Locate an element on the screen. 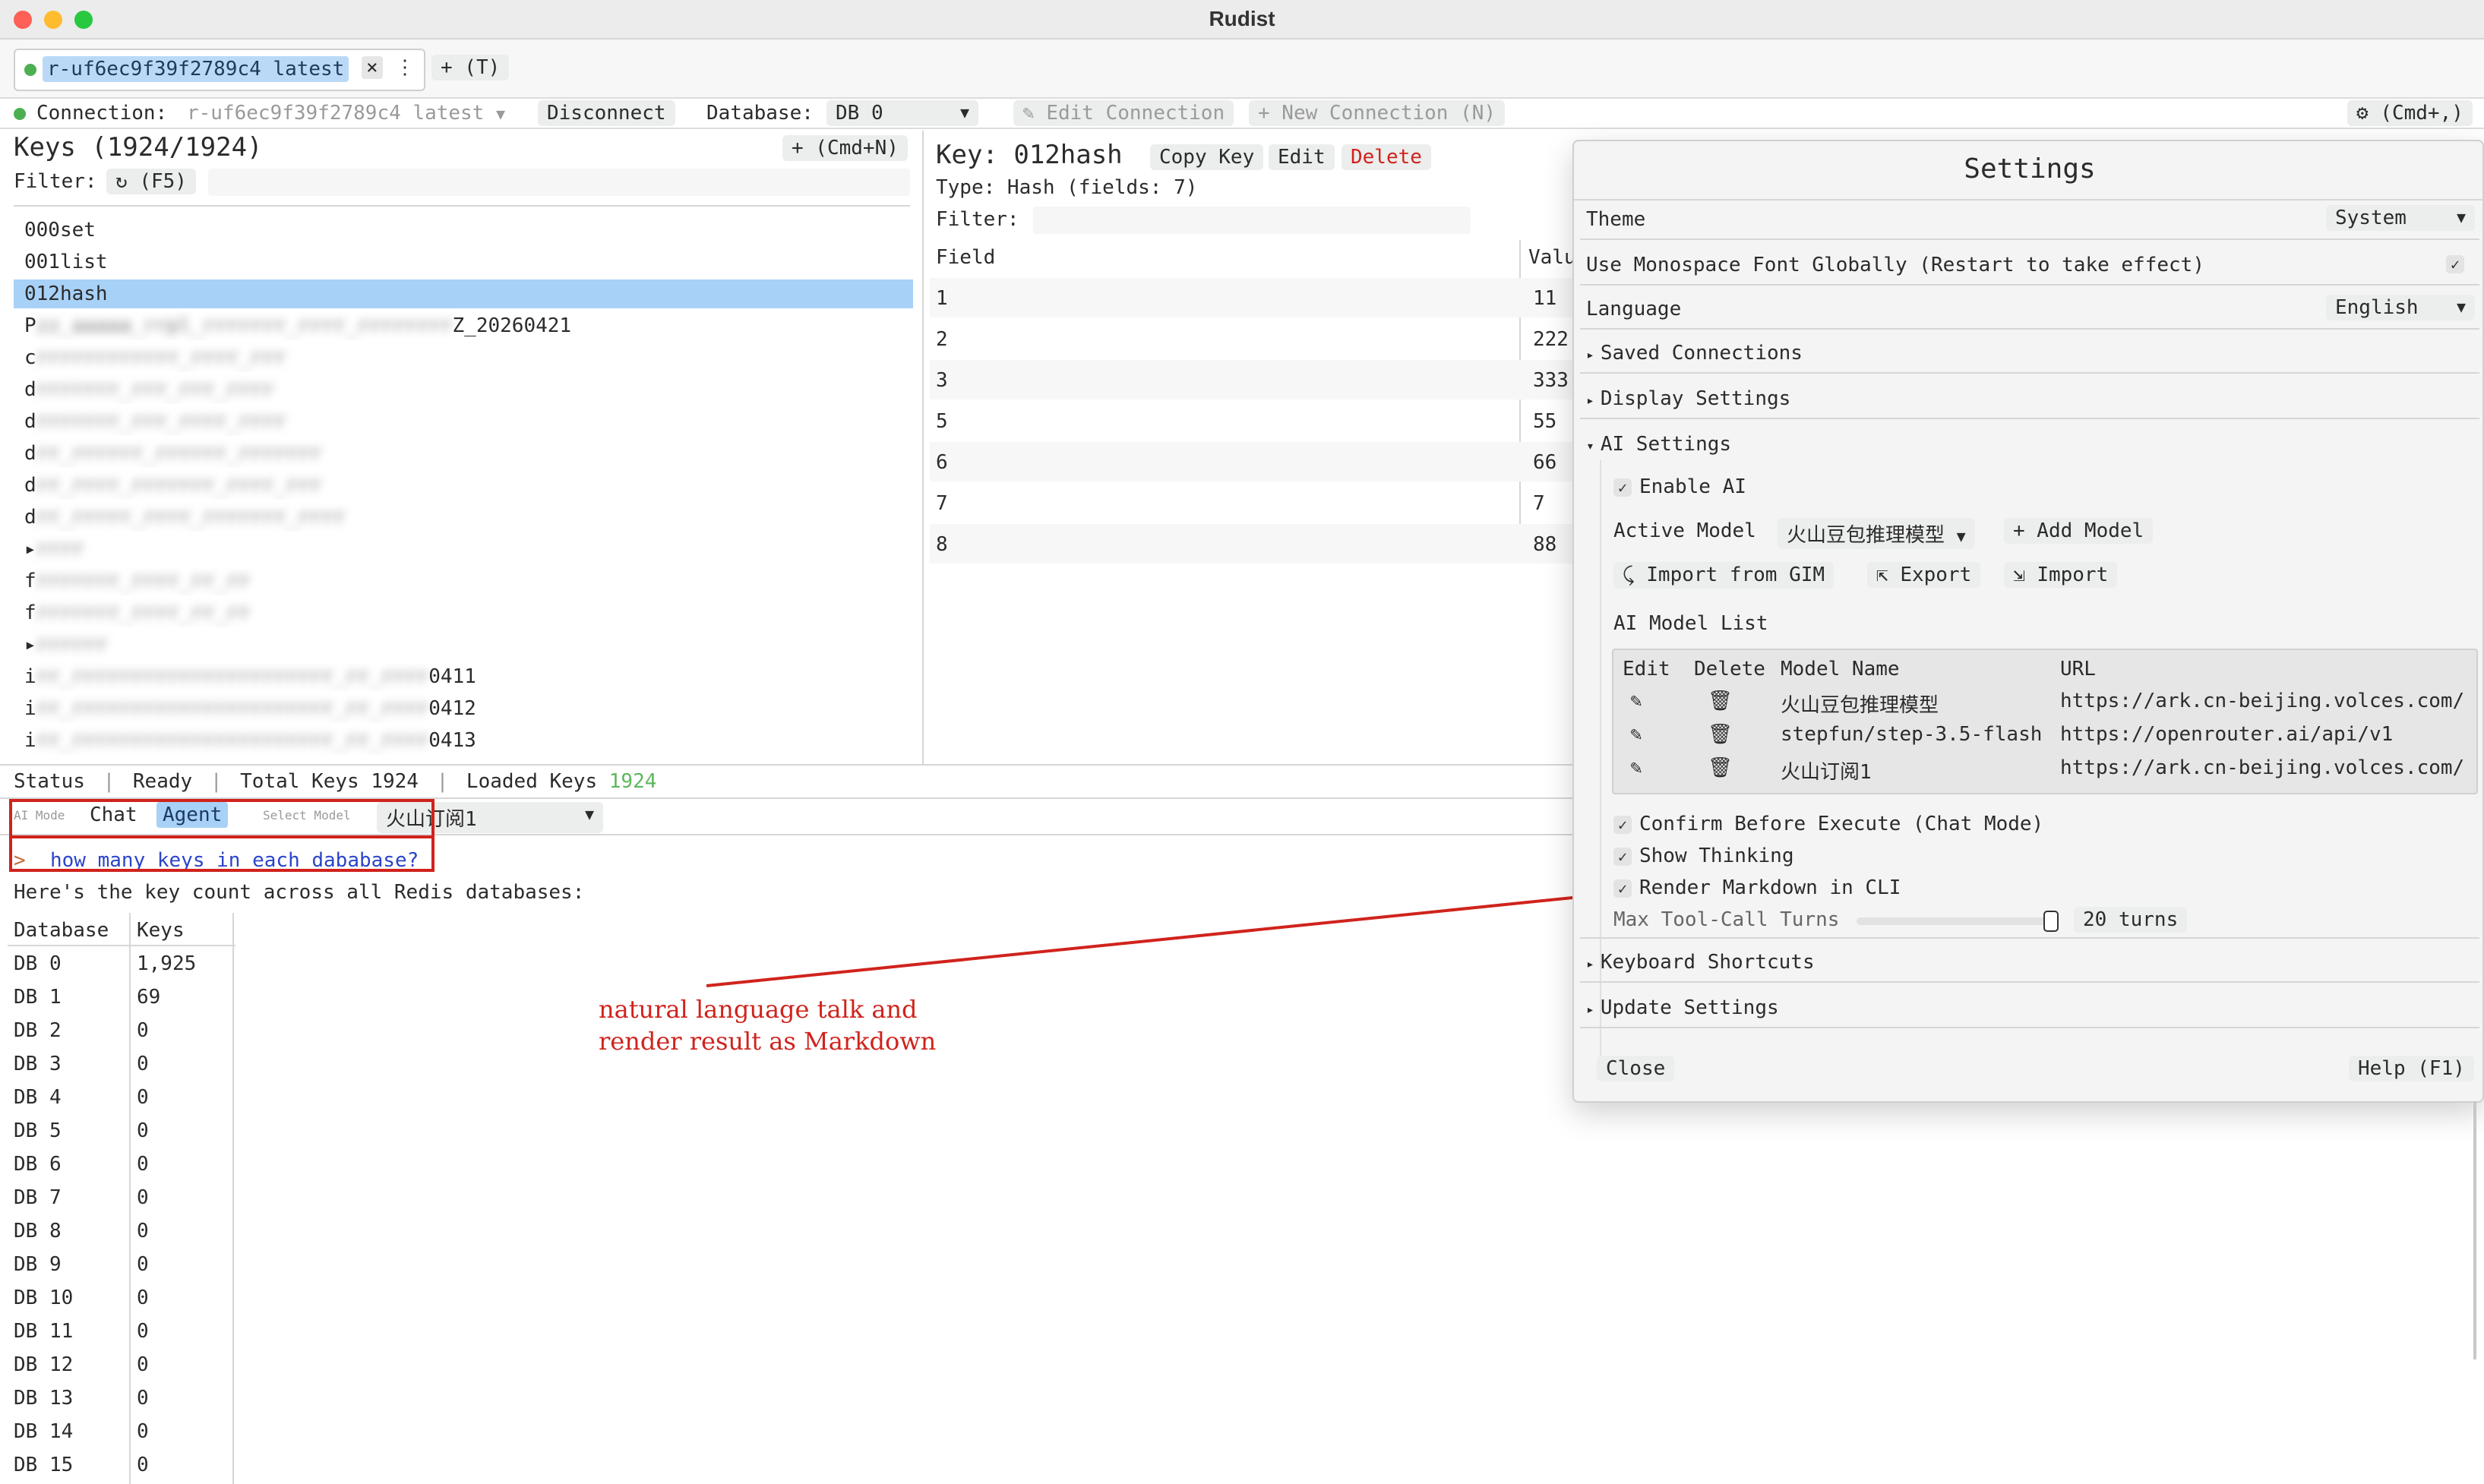 The image size is (2484, 1484). delete-column-header: Delete is located at coordinates (1729, 669).